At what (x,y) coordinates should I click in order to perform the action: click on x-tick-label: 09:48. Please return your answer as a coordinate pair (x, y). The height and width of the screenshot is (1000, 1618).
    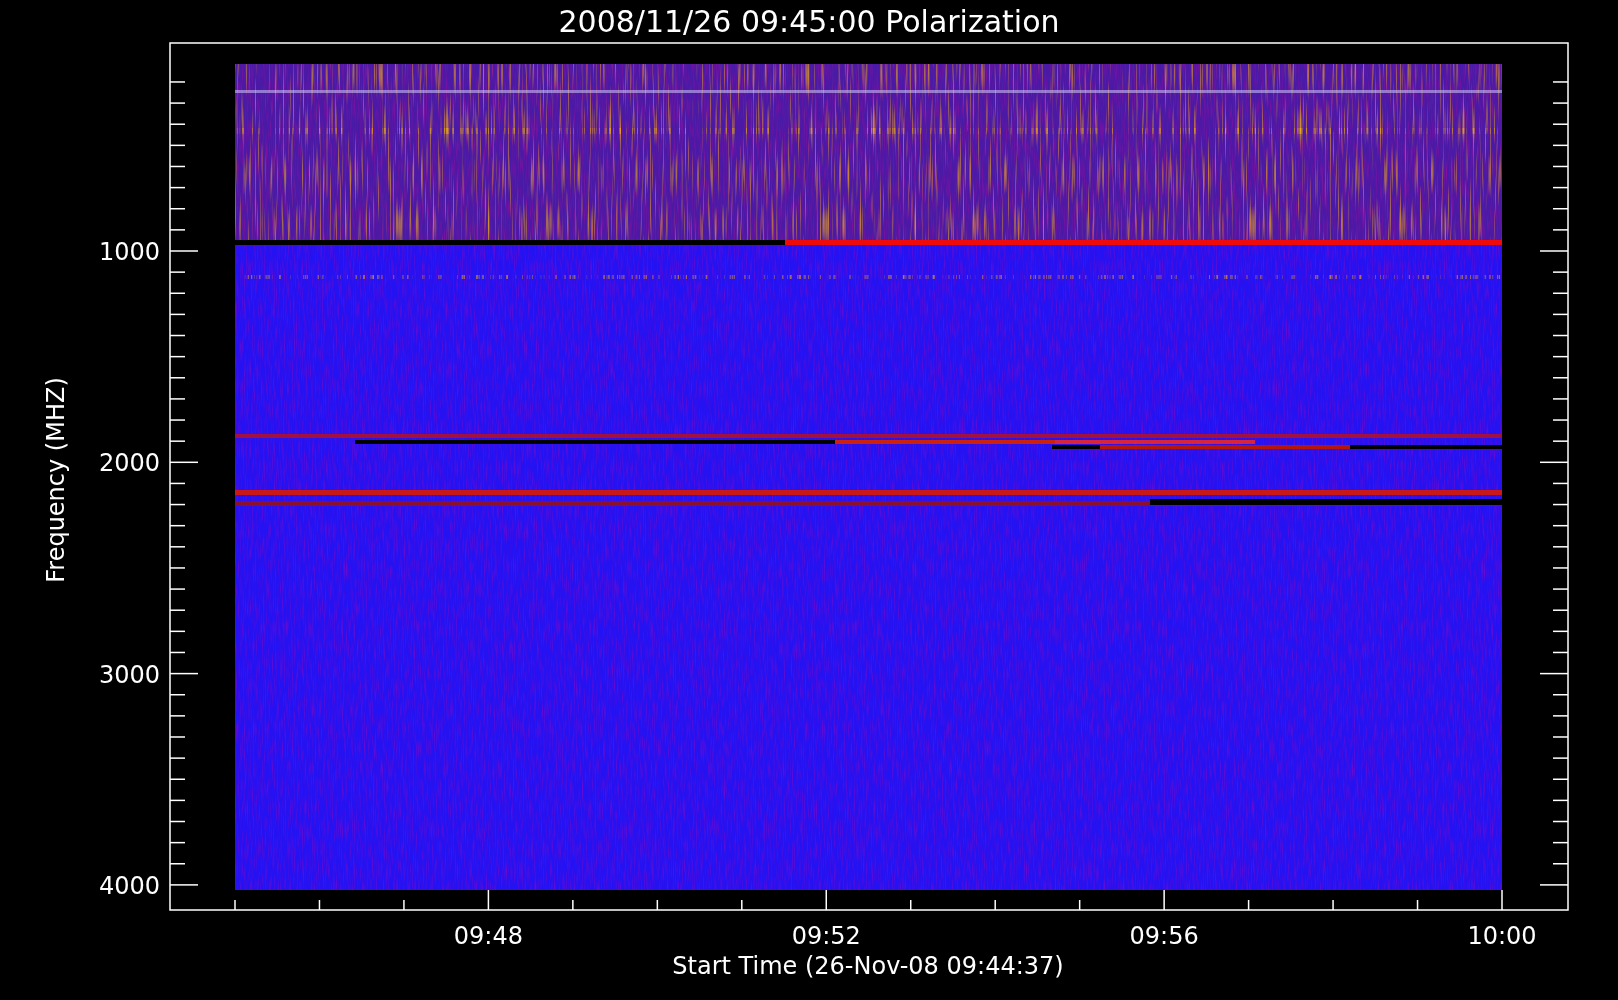
    Looking at the image, I should click on (488, 936).